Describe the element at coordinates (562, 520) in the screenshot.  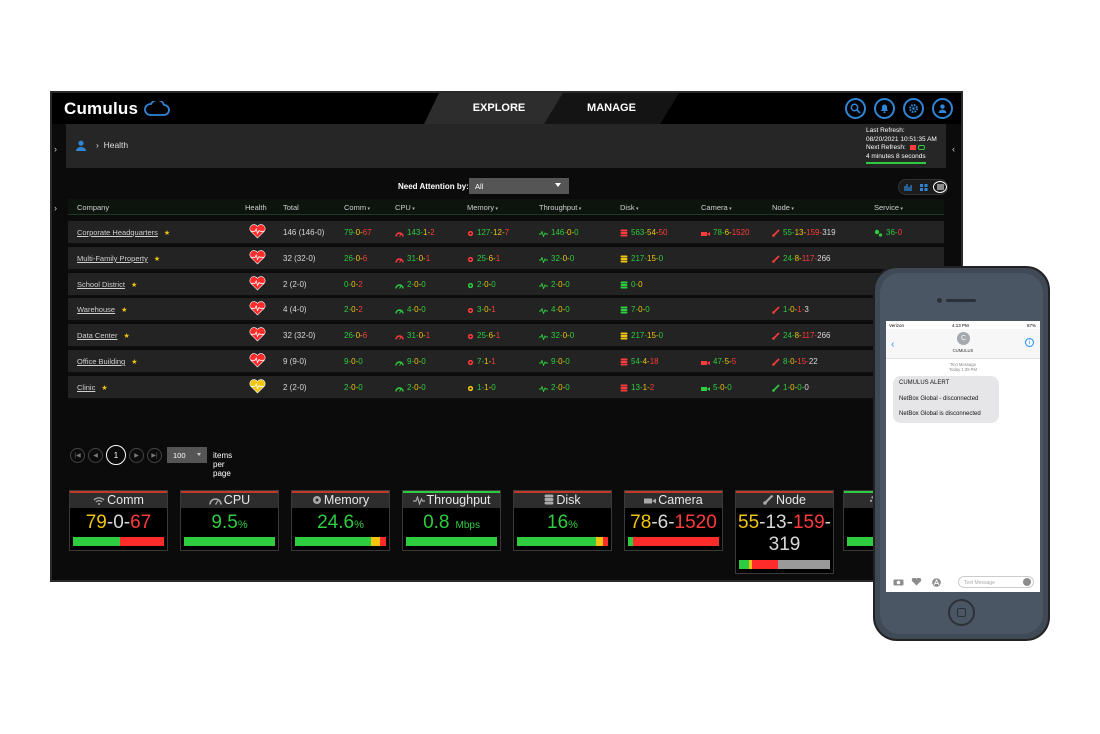
I see `summary-card-disk: Disk 16%` at that location.